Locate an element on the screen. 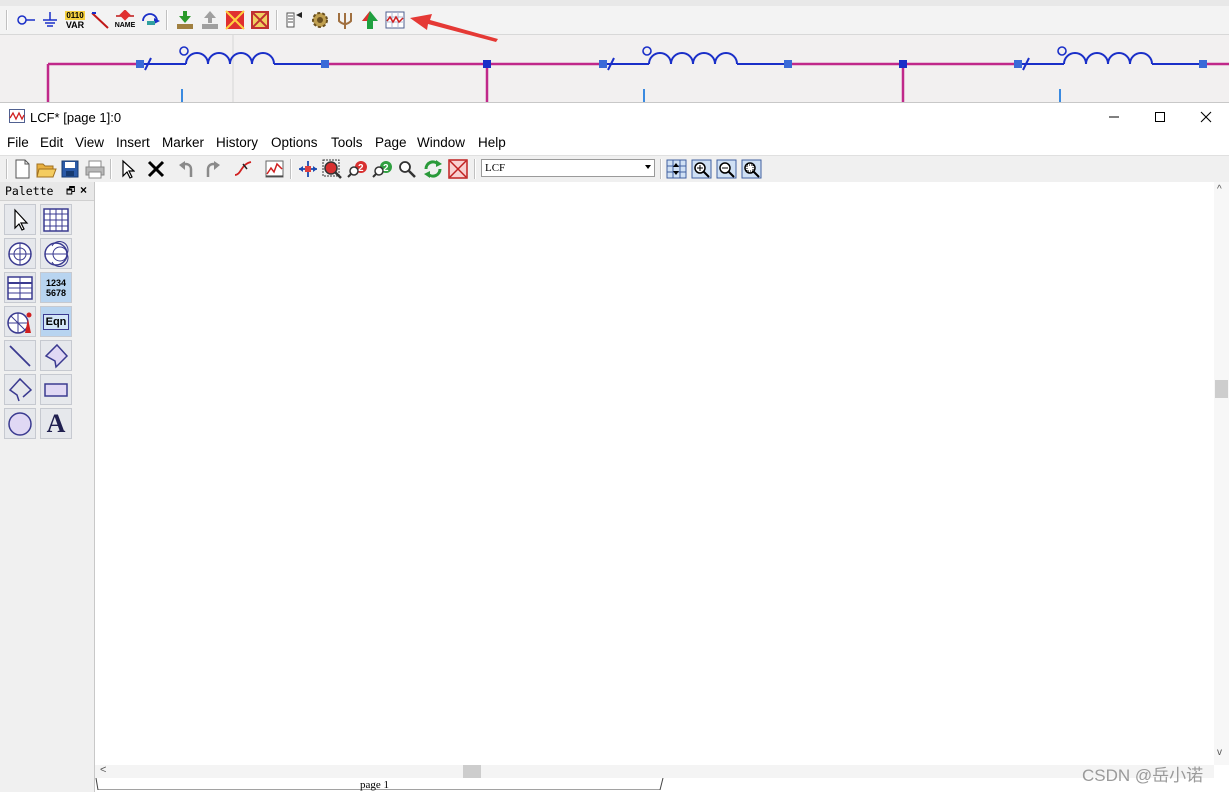  zoom-area-icon is located at coordinates (752, 169).